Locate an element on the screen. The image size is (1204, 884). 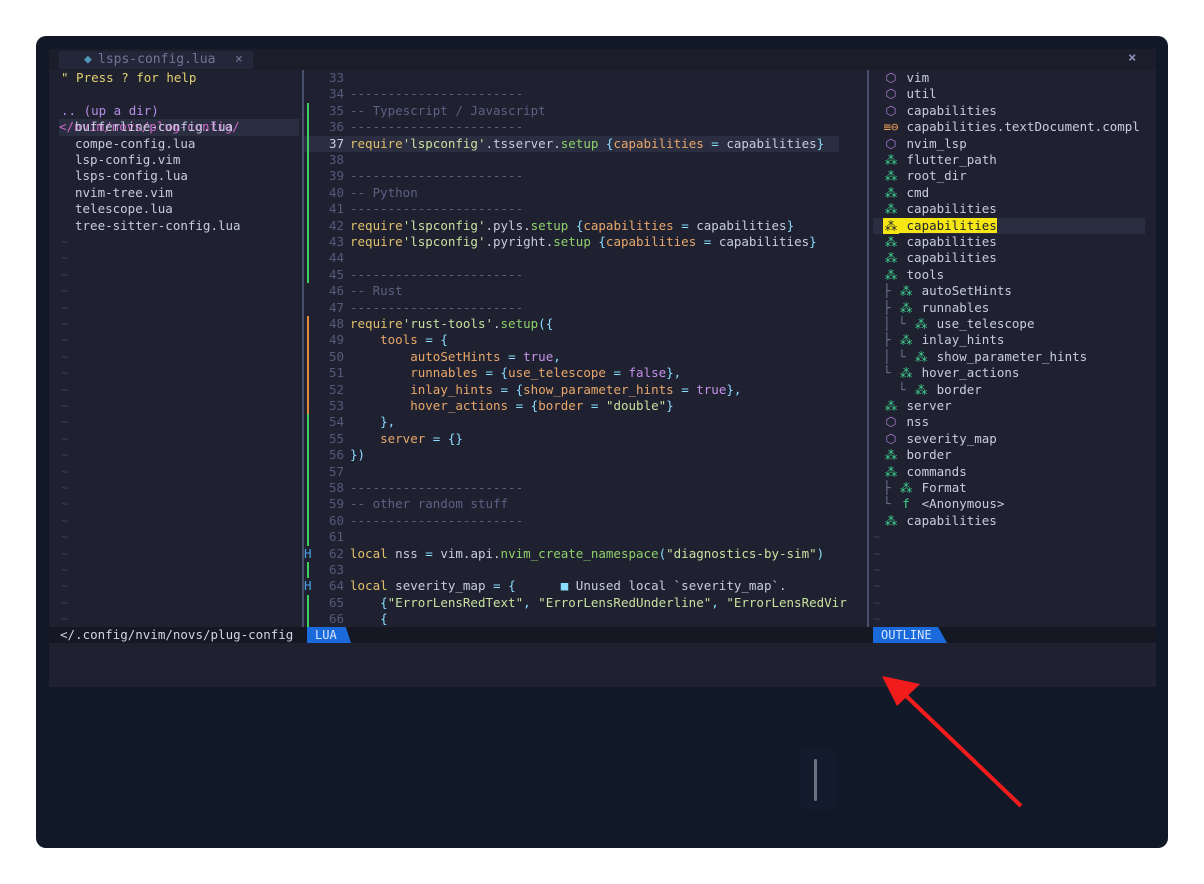
code-token: } is located at coordinates (813, 241).